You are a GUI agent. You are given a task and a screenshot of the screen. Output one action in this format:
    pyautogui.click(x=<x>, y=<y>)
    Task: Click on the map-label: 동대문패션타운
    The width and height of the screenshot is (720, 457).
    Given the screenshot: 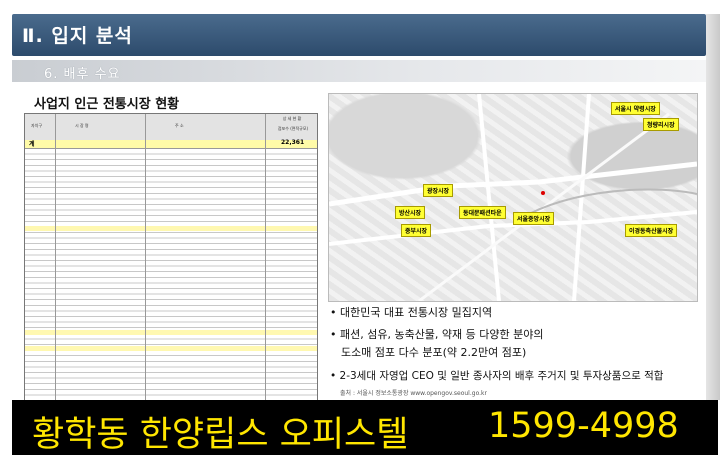 What is the action you would take?
    pyautogui.click(x=482, y=212)
    